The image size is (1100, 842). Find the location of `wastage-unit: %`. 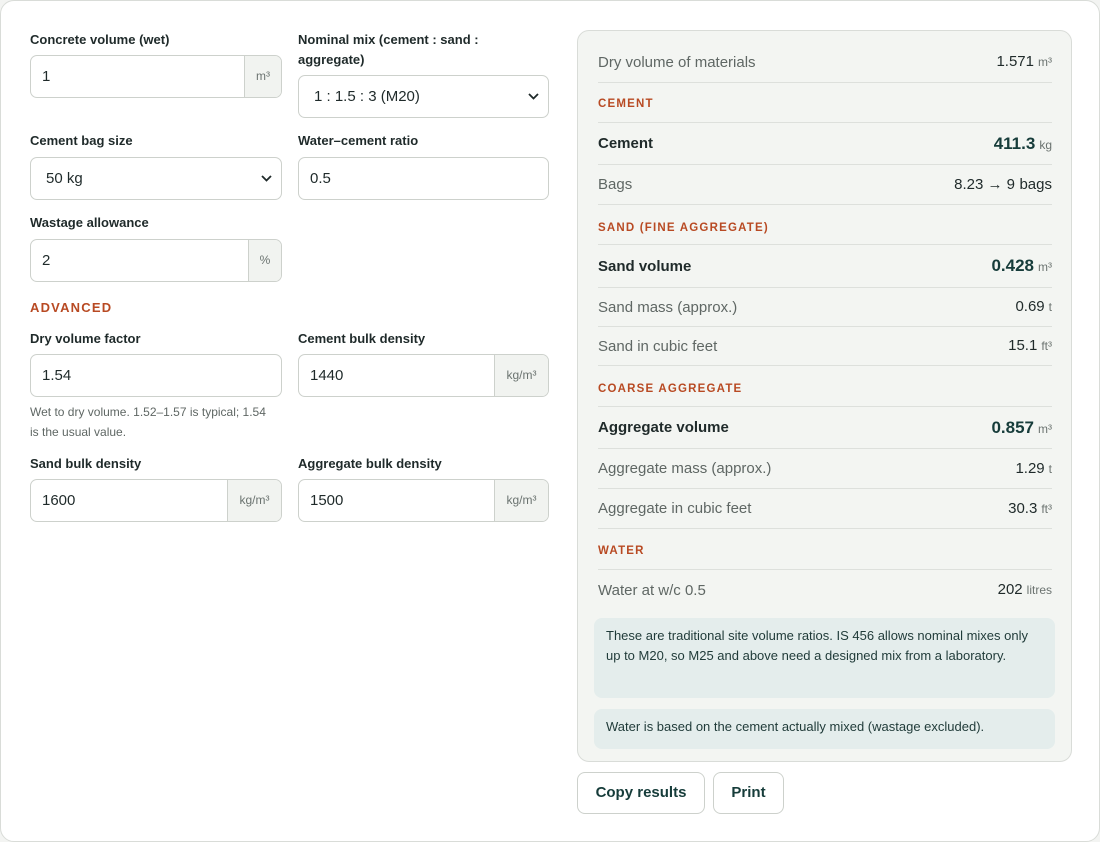

wastage-unit: % is located at coordinates (264, 260).